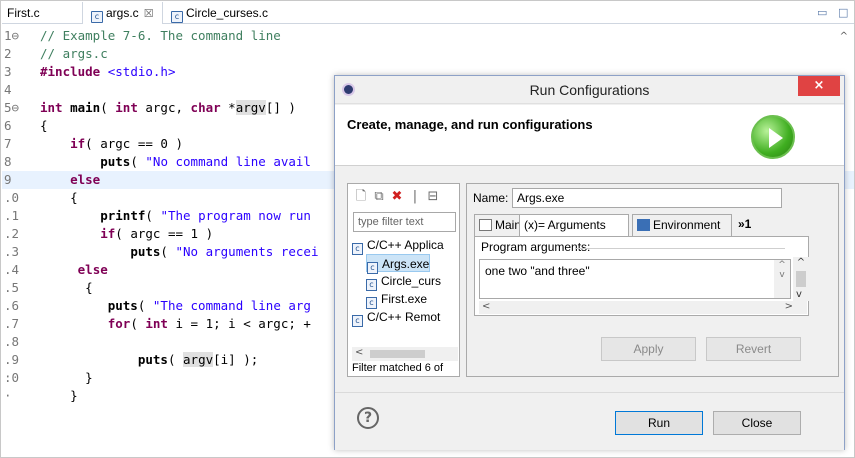  What do you see at coordinates (773, 137) in the screenshot?
I see `run-icon` at bounding box center [773, 137].